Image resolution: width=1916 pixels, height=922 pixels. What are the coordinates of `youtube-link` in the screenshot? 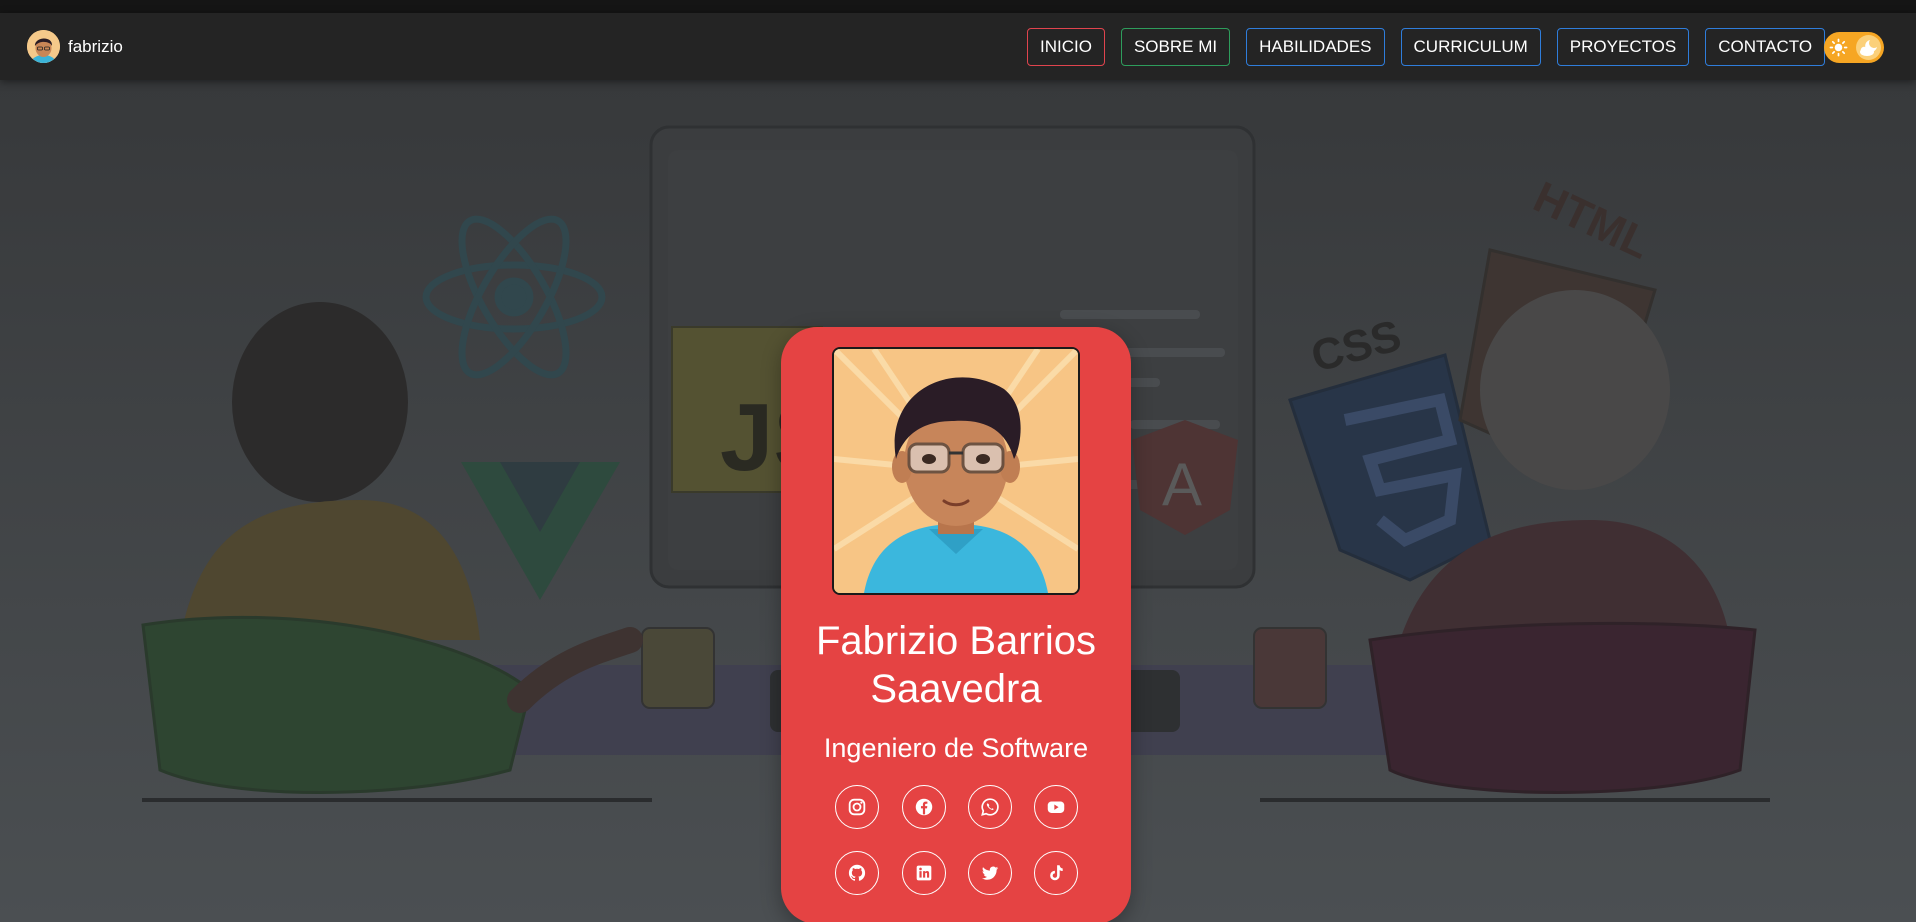 It's located at (1056, 807).